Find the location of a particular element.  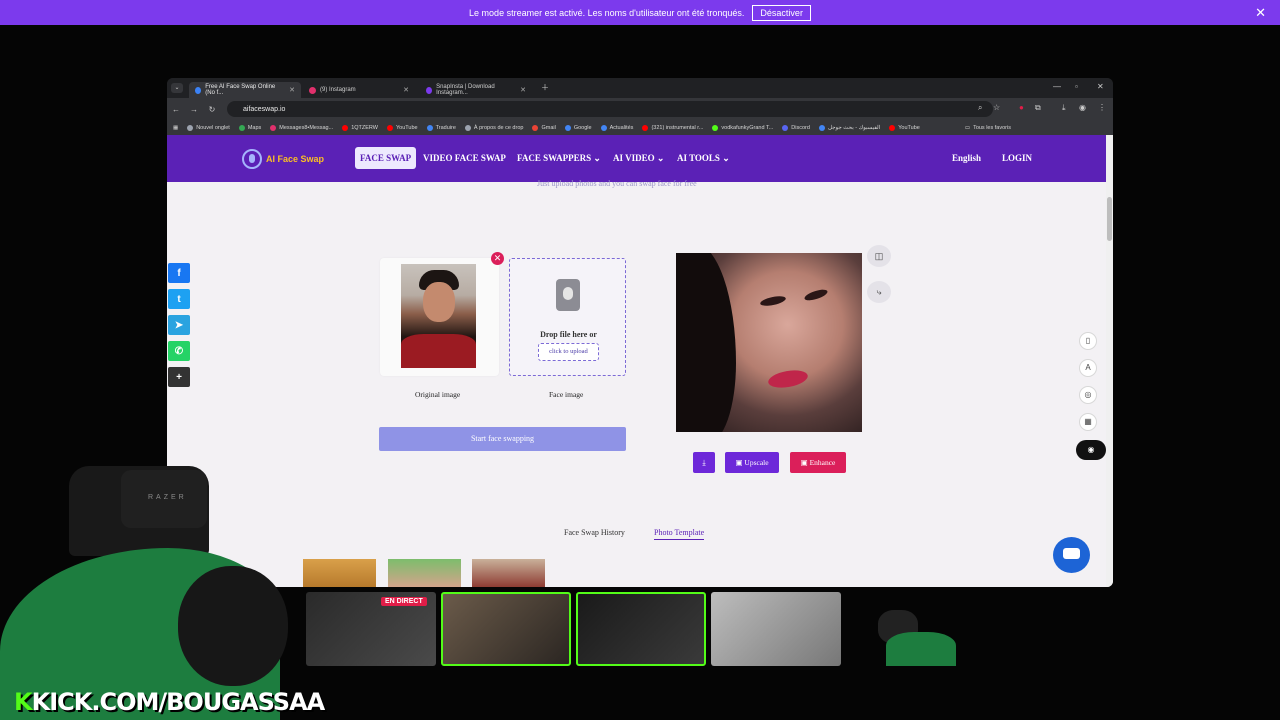

new-tab-icon: ＋ is located at coordinates (545, 87).